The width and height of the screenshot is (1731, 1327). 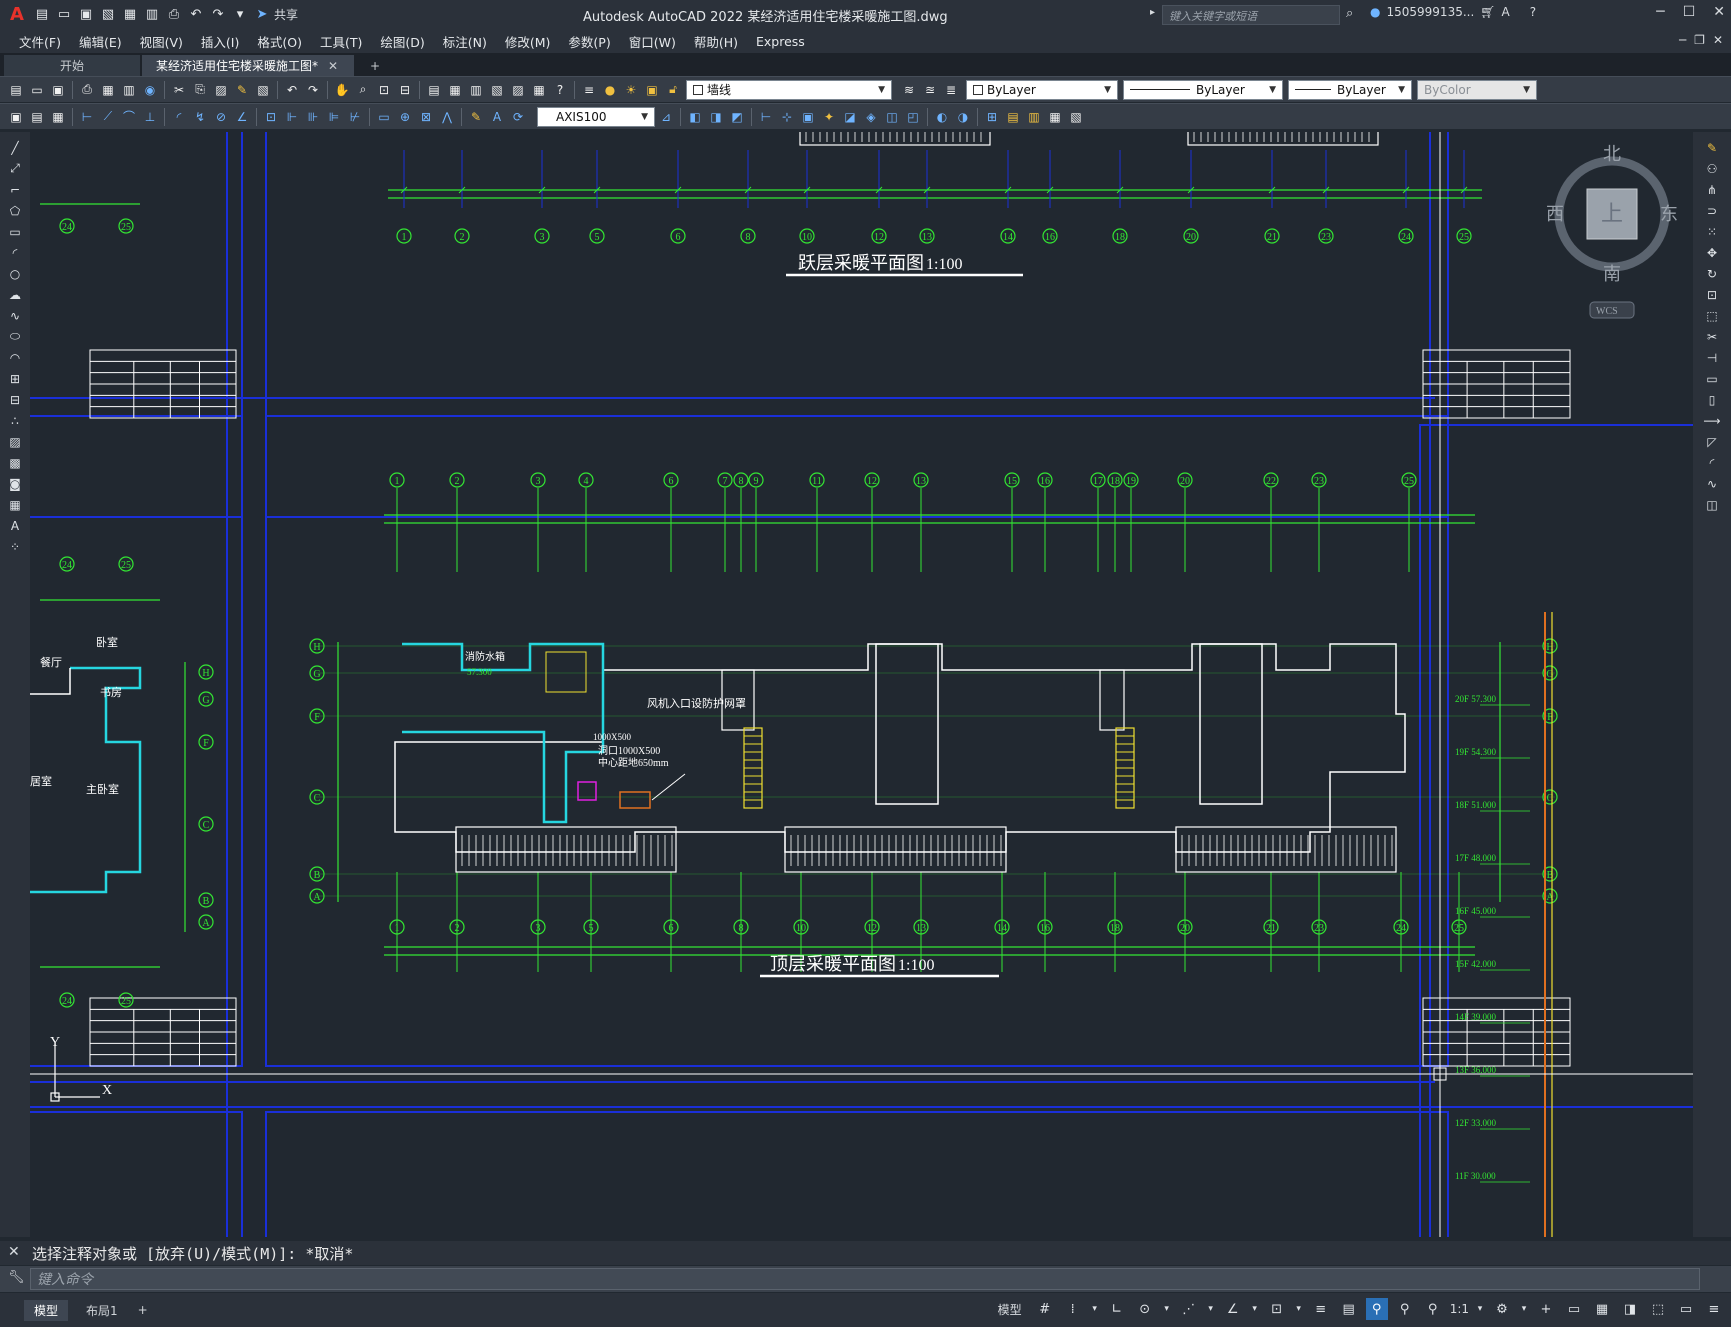 I want to click on annotation-scale-icon: ⚲, so click(x=1433, y=1309).